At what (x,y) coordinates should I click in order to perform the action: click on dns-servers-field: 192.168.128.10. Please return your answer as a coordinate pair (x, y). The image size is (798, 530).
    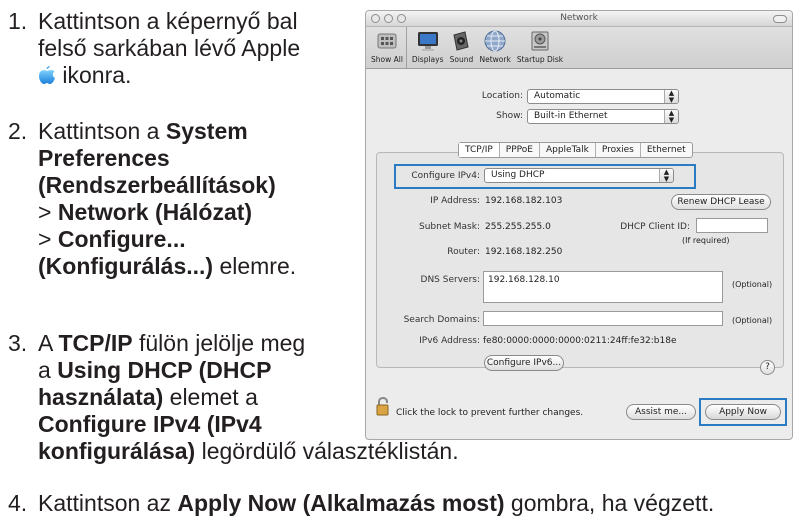
    Looking at the image, I should click on (603, 287).